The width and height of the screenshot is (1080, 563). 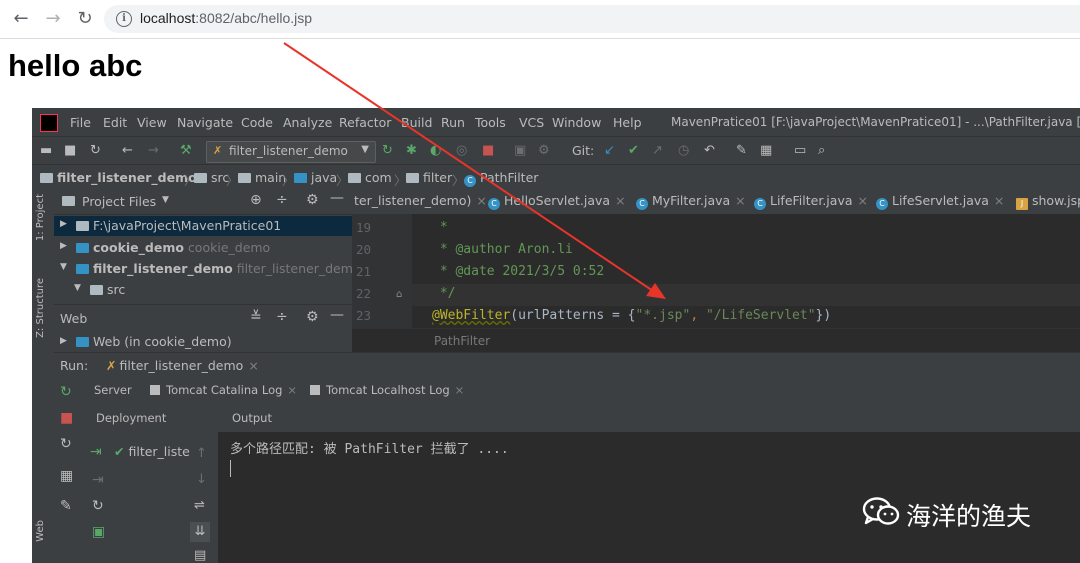 I want to click on tab-localhost-log: Tomcat Localhost Log ×, so click(x=387, y=390).